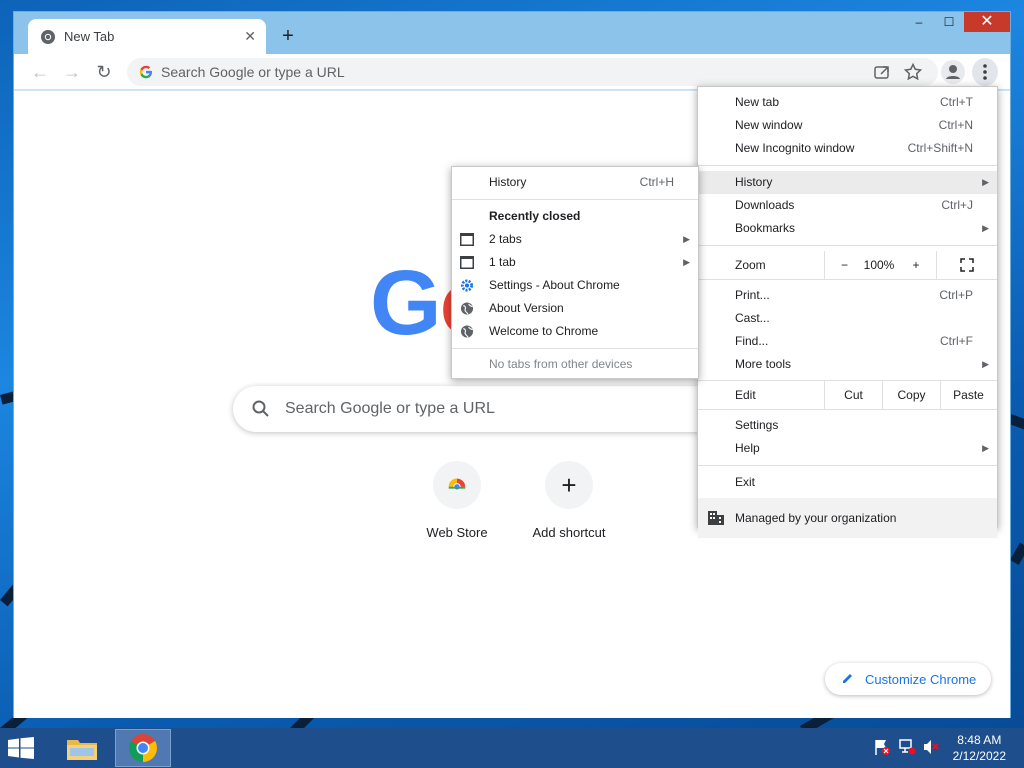 The height and width of the screenshot is (768, 1024). Describe the element at coordinates (512, 748) in the screenshot. I see `taskbar: 8:48 AM 2/12/2022` at that location.